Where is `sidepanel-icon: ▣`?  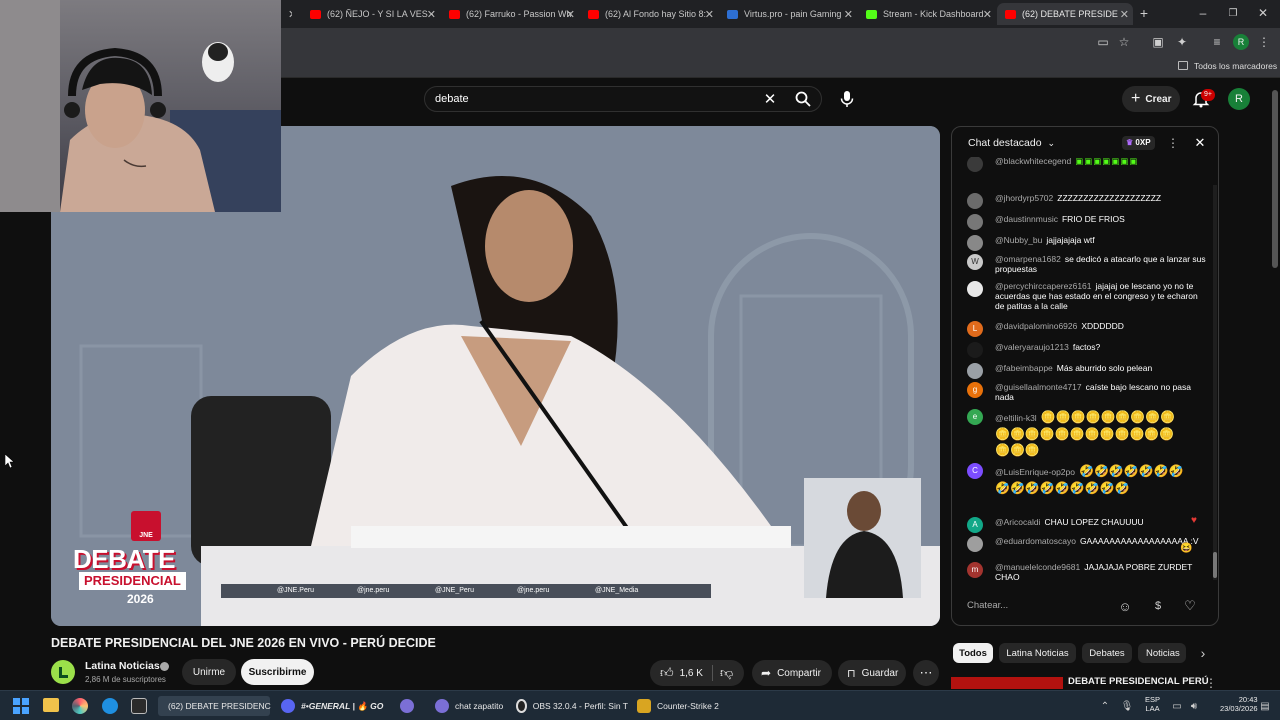 sidepanel-icon: ▣ is located at coordinates (1158, 42).